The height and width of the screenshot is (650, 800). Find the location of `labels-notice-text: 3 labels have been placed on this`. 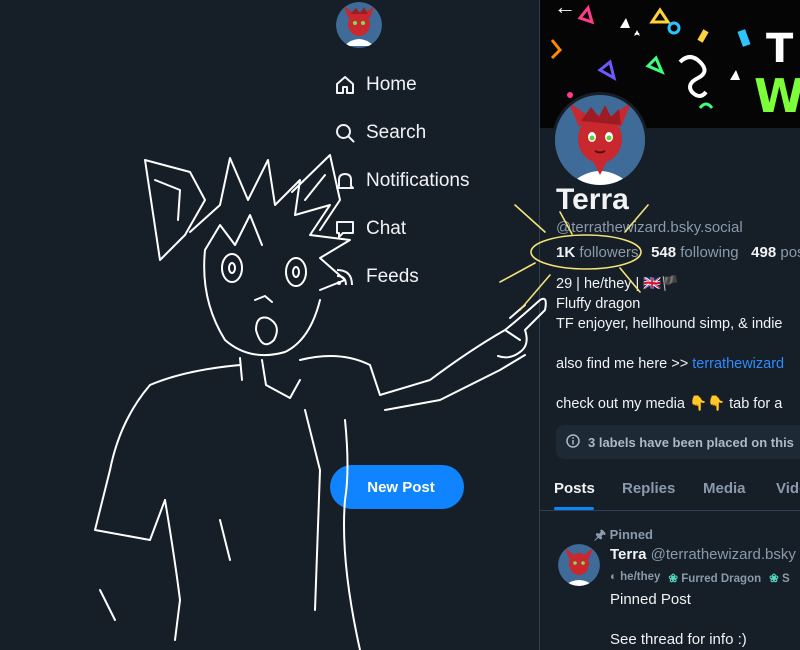

labels-notice-text: 3 labels have been placed on this is located at coordinates (691, 442).